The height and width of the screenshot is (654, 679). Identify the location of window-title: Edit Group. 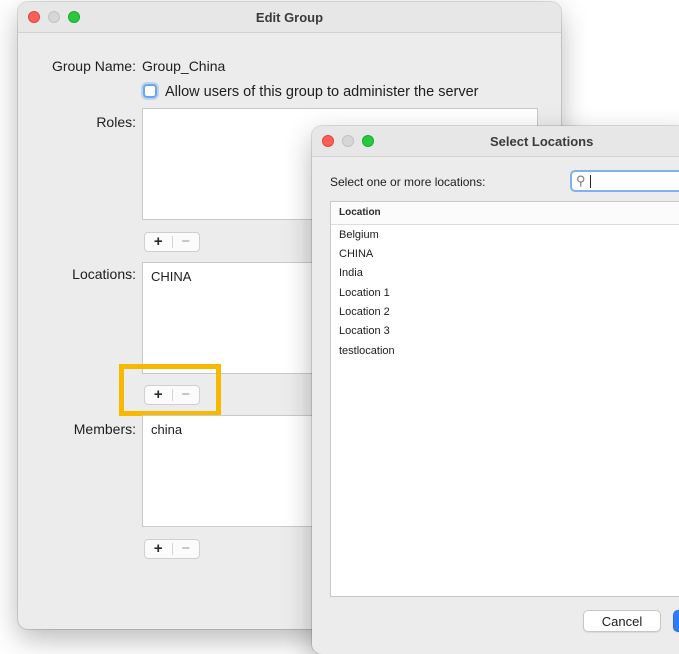
(289, 17).